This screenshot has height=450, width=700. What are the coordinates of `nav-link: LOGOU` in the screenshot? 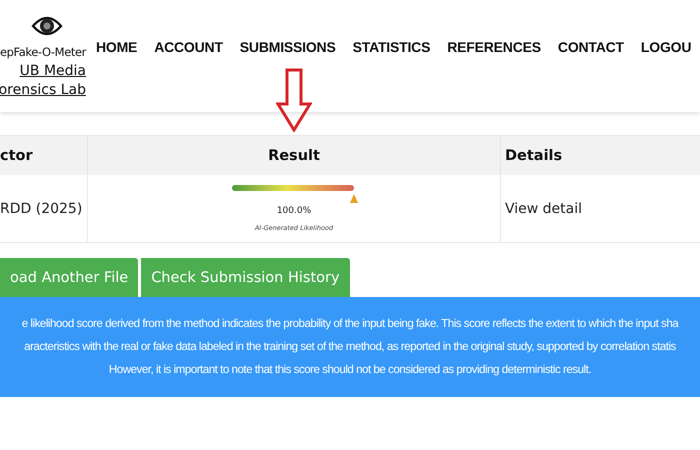 It's located at (666, 47).